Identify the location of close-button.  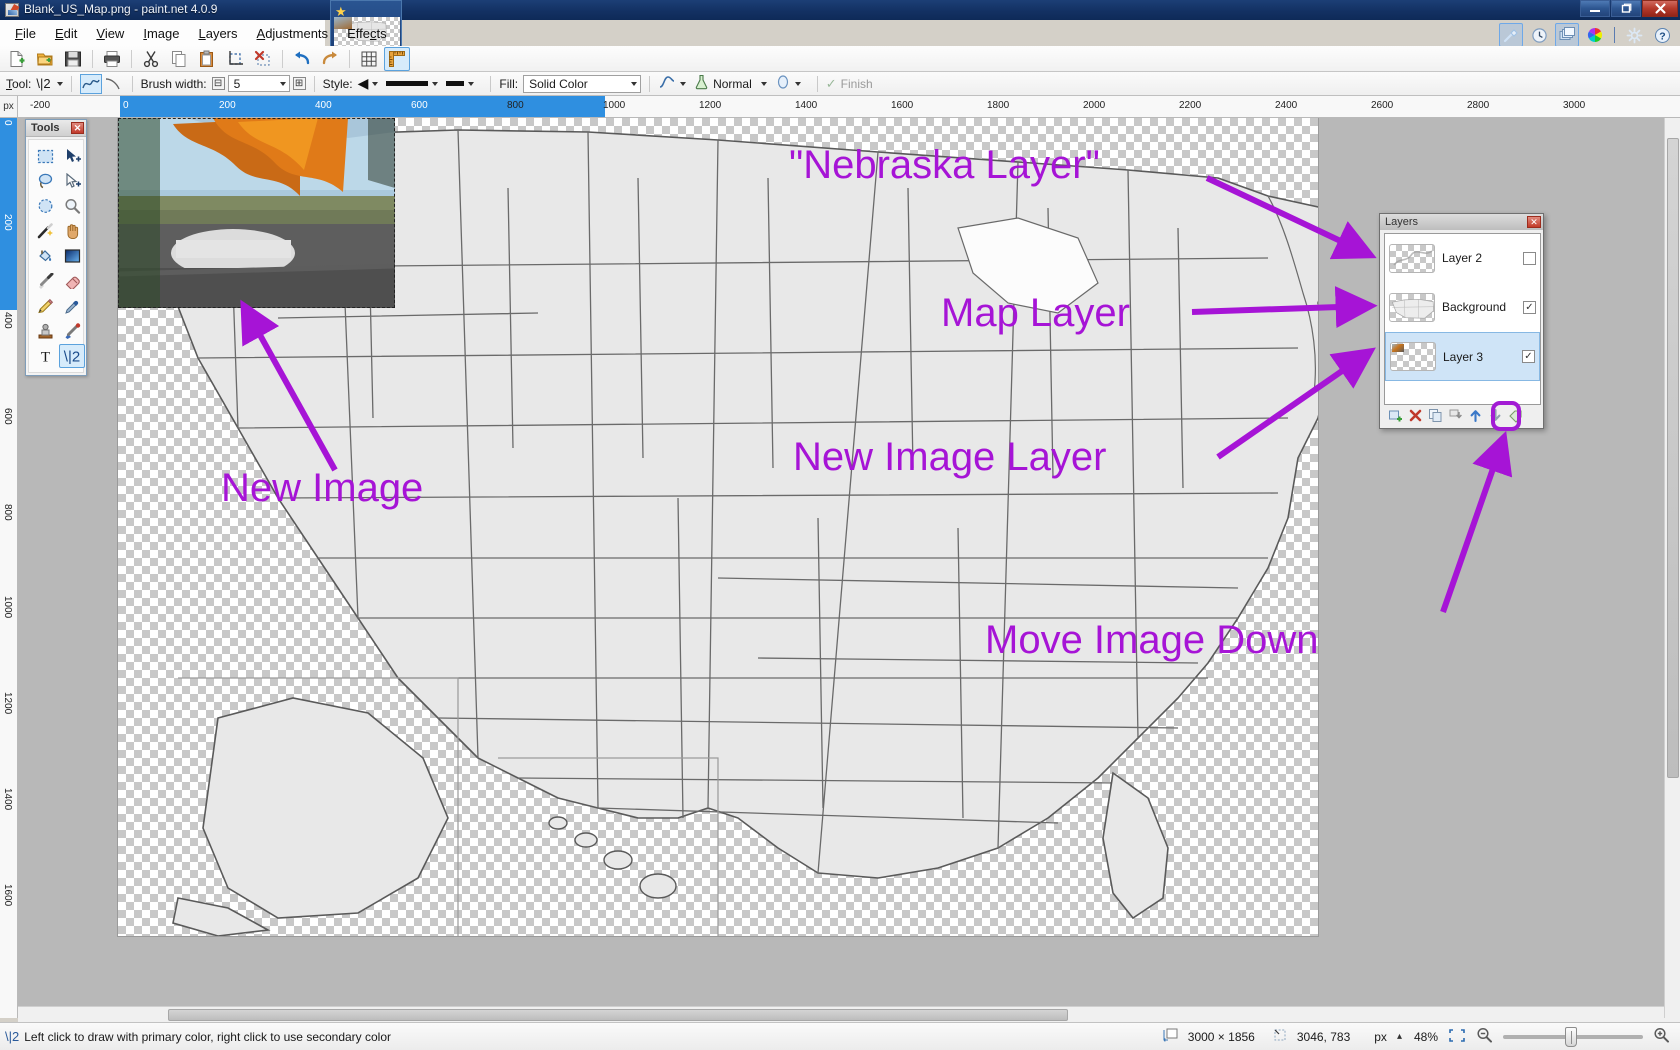
(1660, 8).